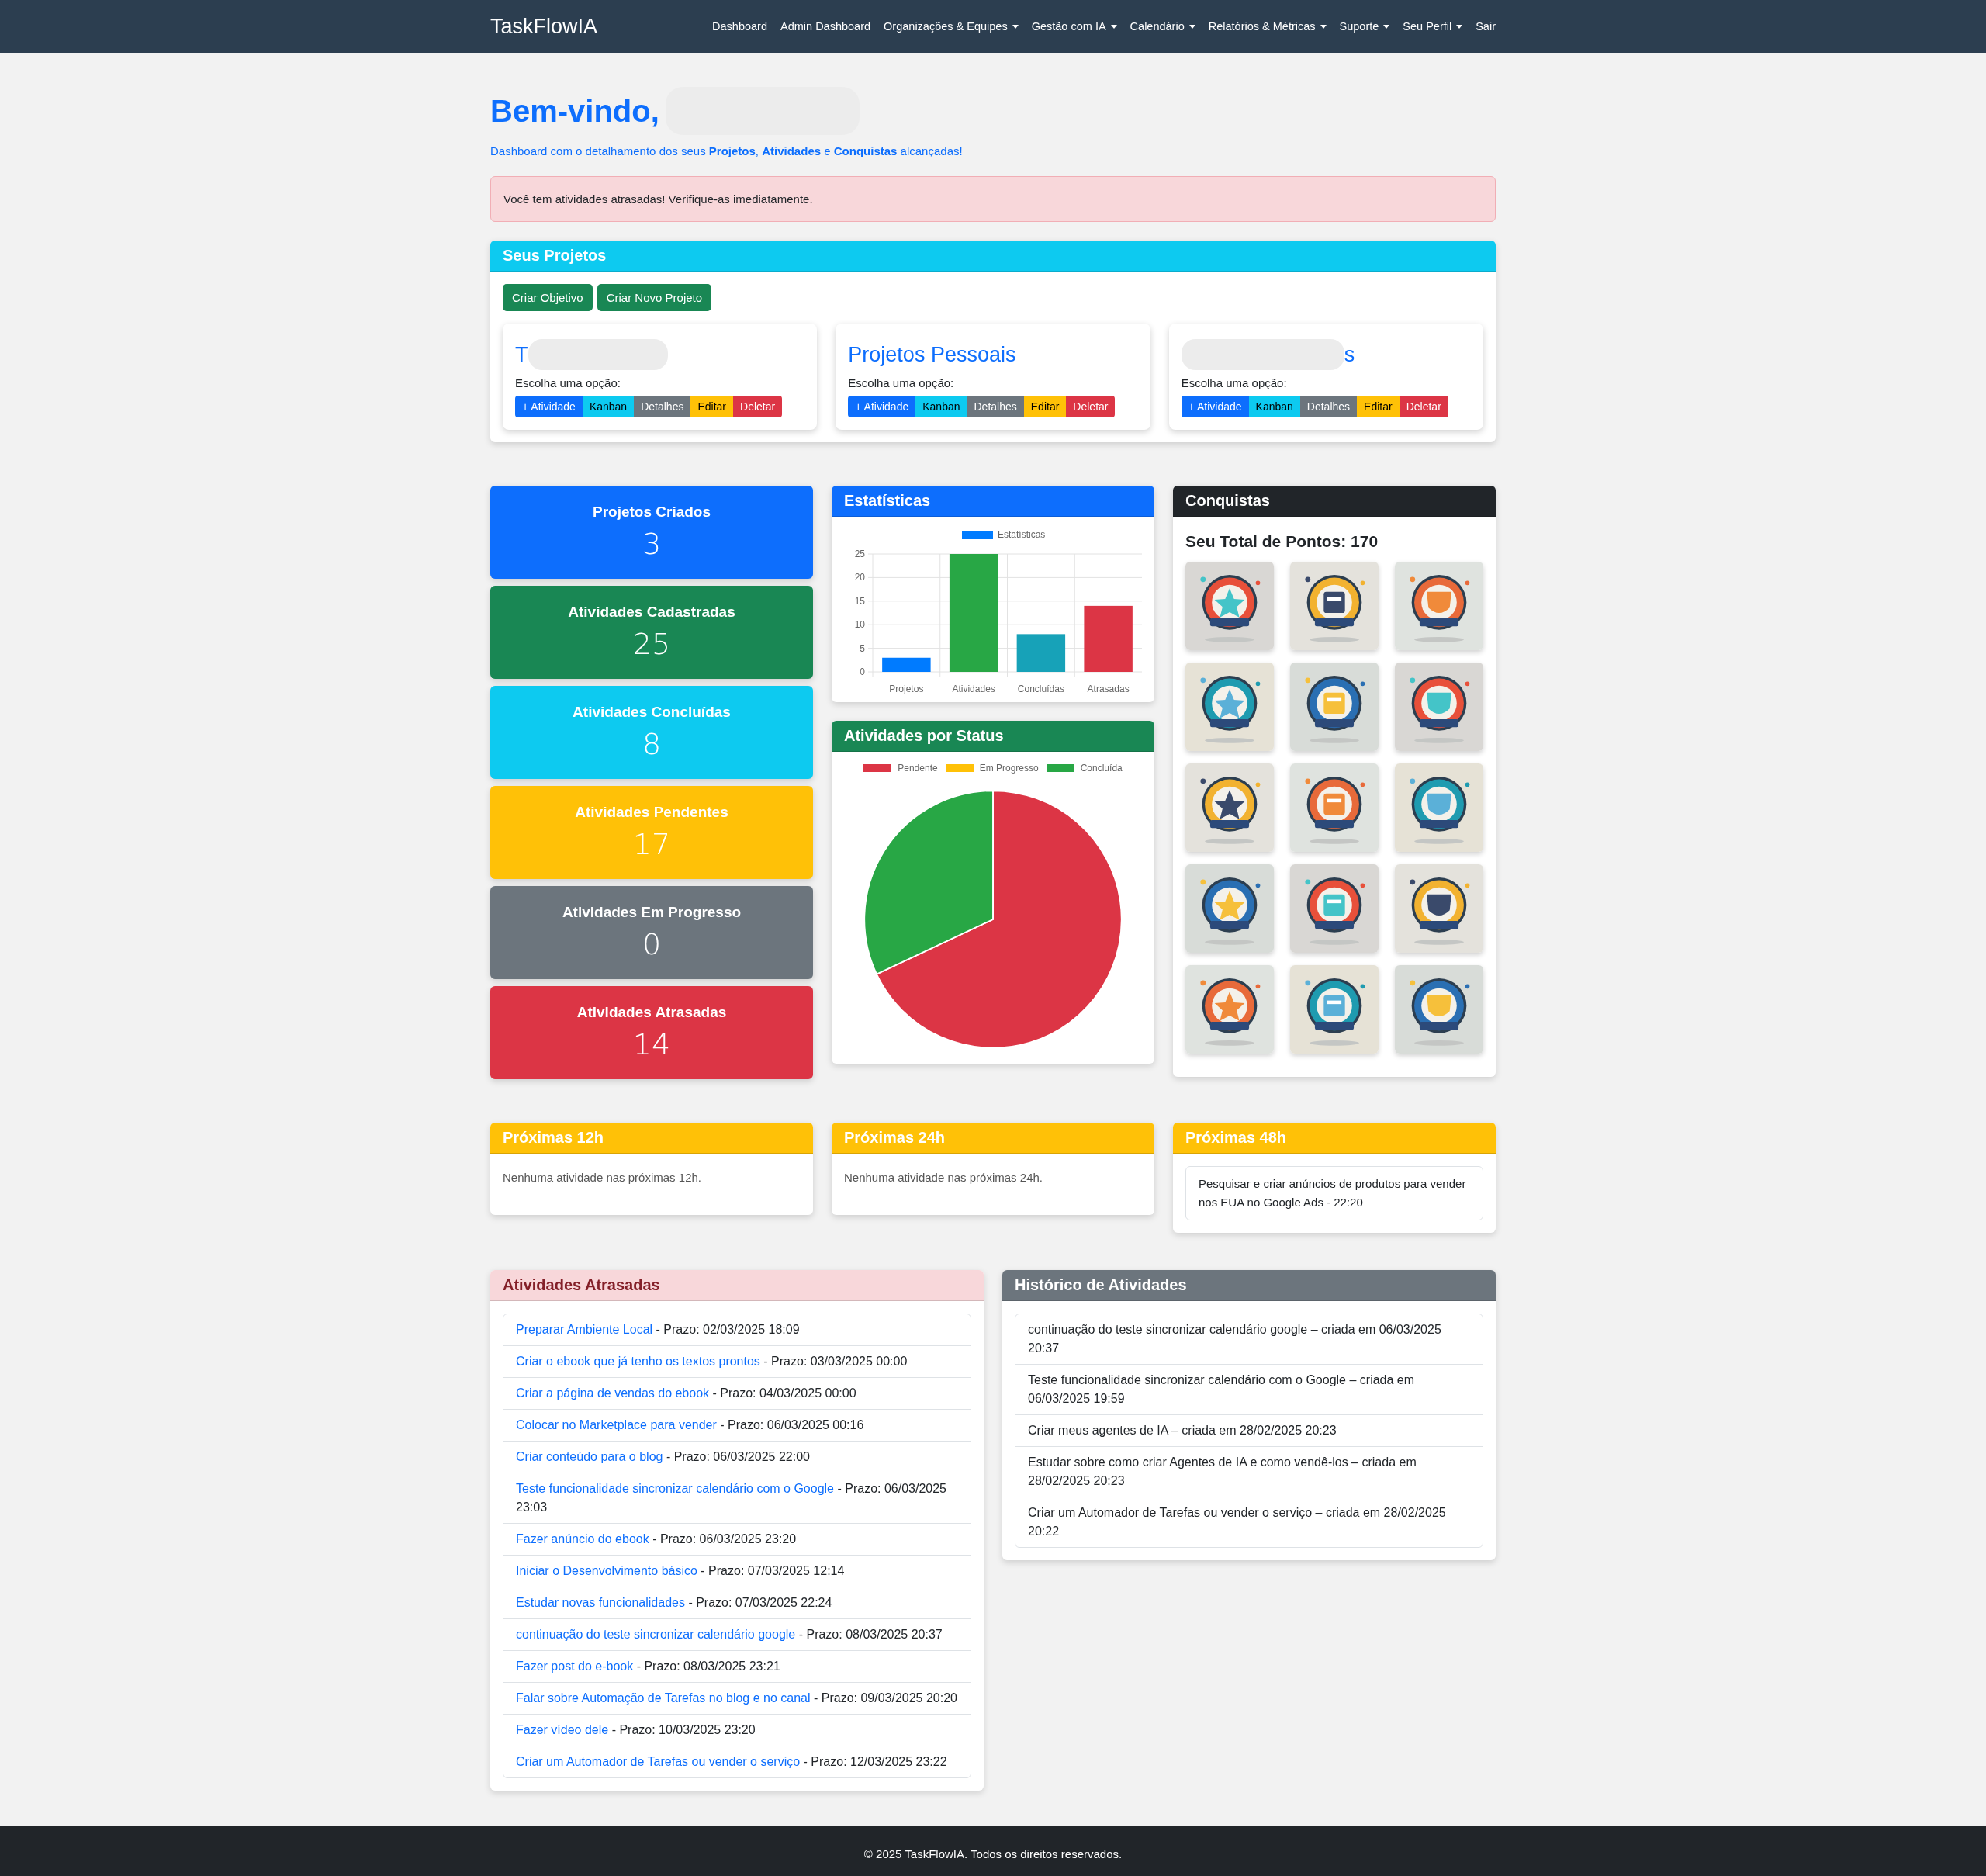 This screenshot has width=1986, height=1876. Describe the element at coordinates (582, 1538) in the screenshot. I see `activity-link: Fazer anúncio do ebook` at that location.